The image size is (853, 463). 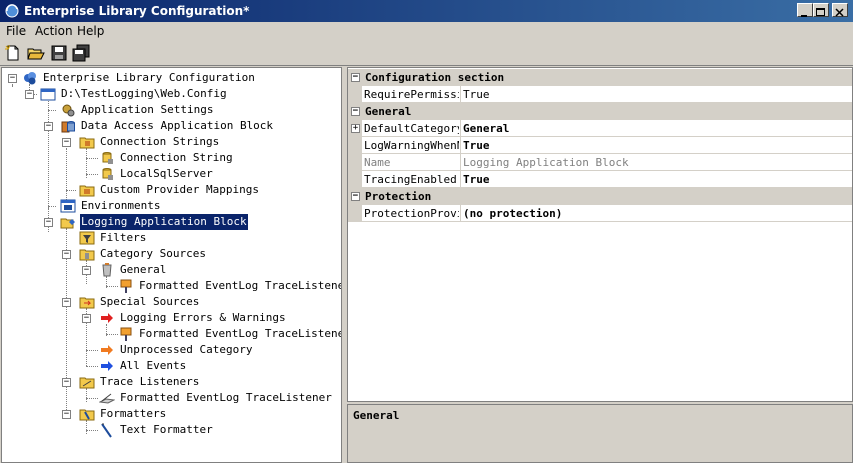 What do you see at coordinates (147, 109) in the screenshot?
I see `tree-label: Application Settings` at bounding box center [147, 109].